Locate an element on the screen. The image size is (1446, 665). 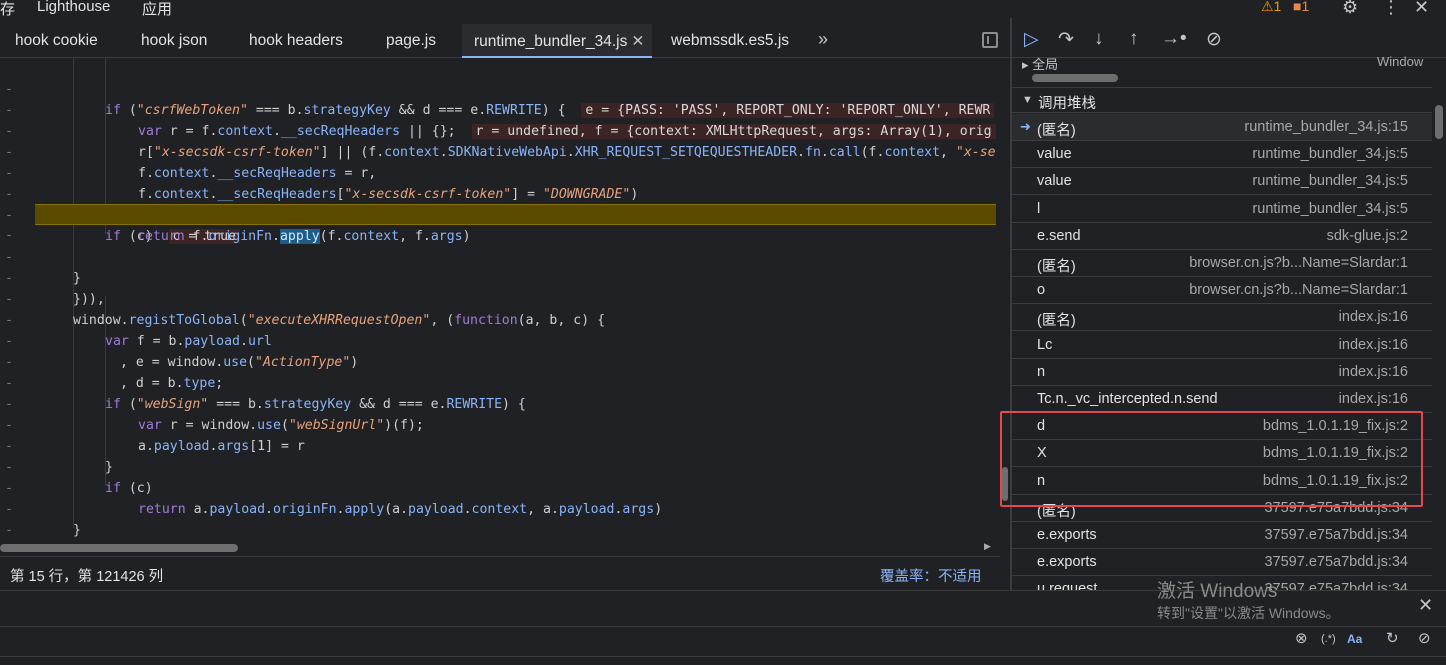
code-line: - if (c) is located at coordinates (79, 478).